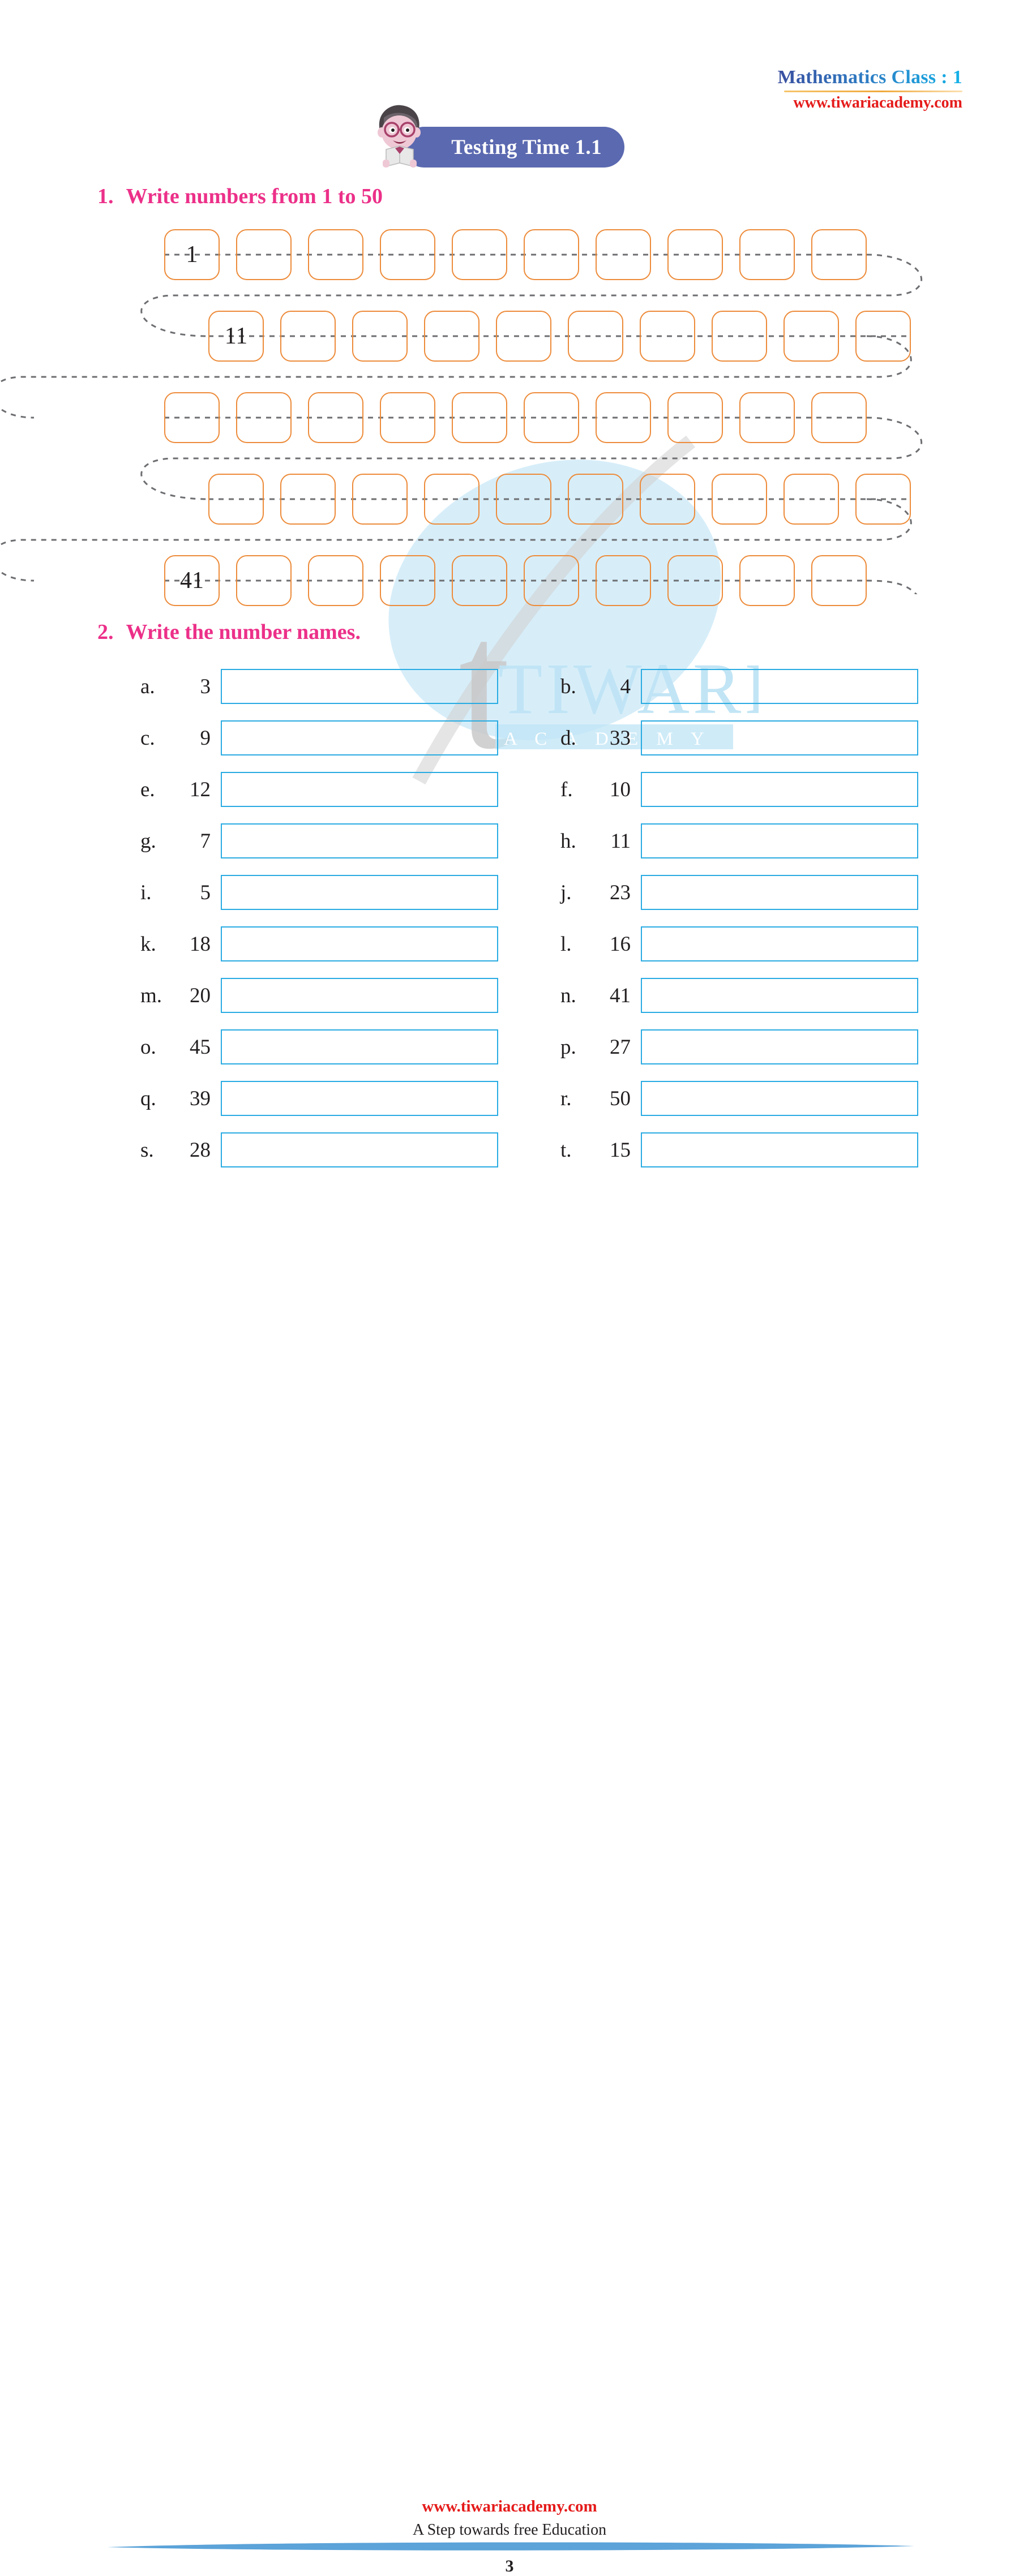 The image size is (1019, 2576). Describe the element at coordinates (407, 417) in the screenshot. I see `number-box-r2-c3` at that location.